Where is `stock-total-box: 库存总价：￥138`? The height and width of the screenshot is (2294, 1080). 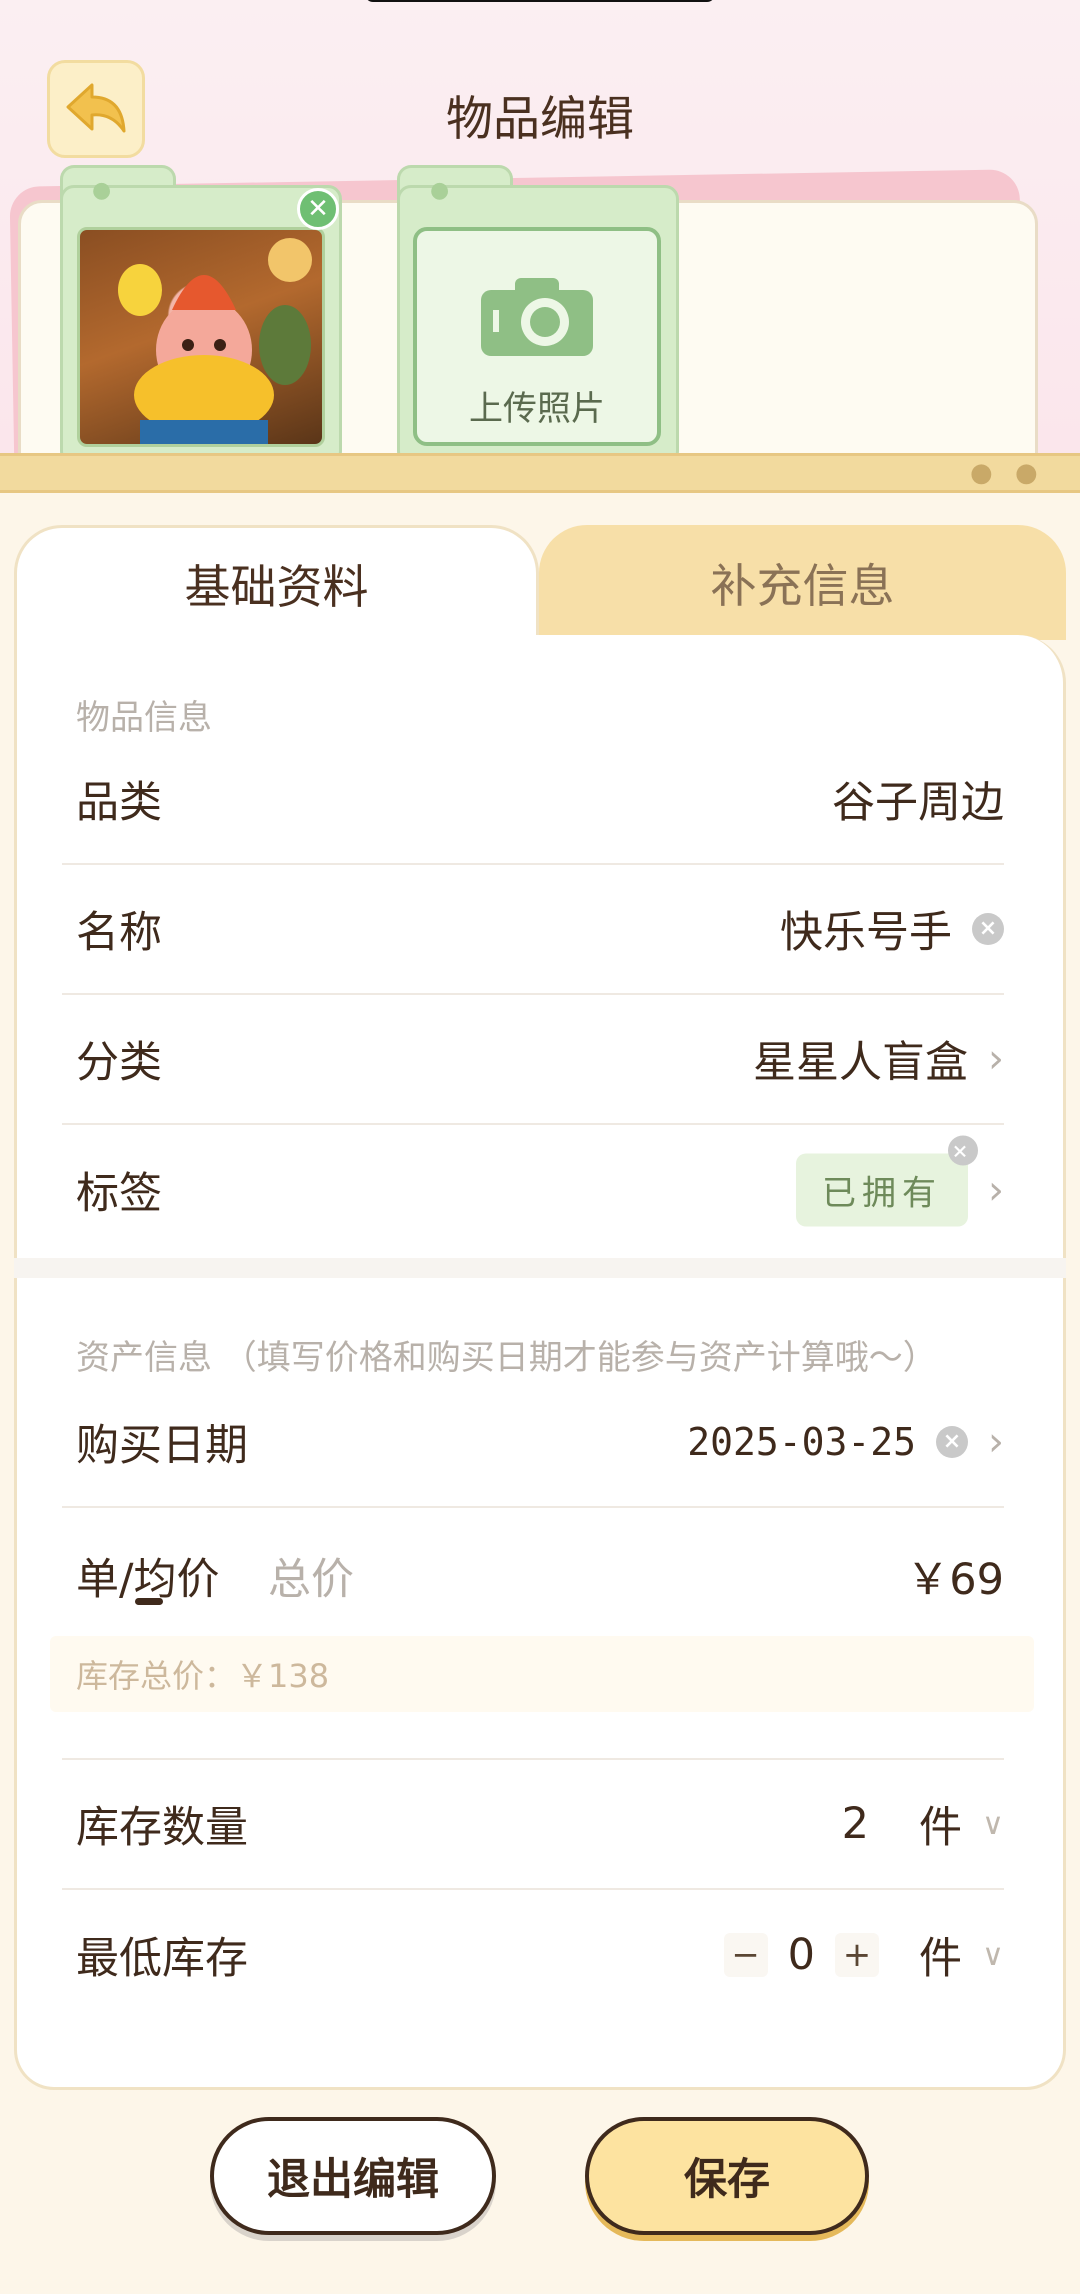 stock-total-box: 库存总价：￥138 is located at coordinates (542, 1674).